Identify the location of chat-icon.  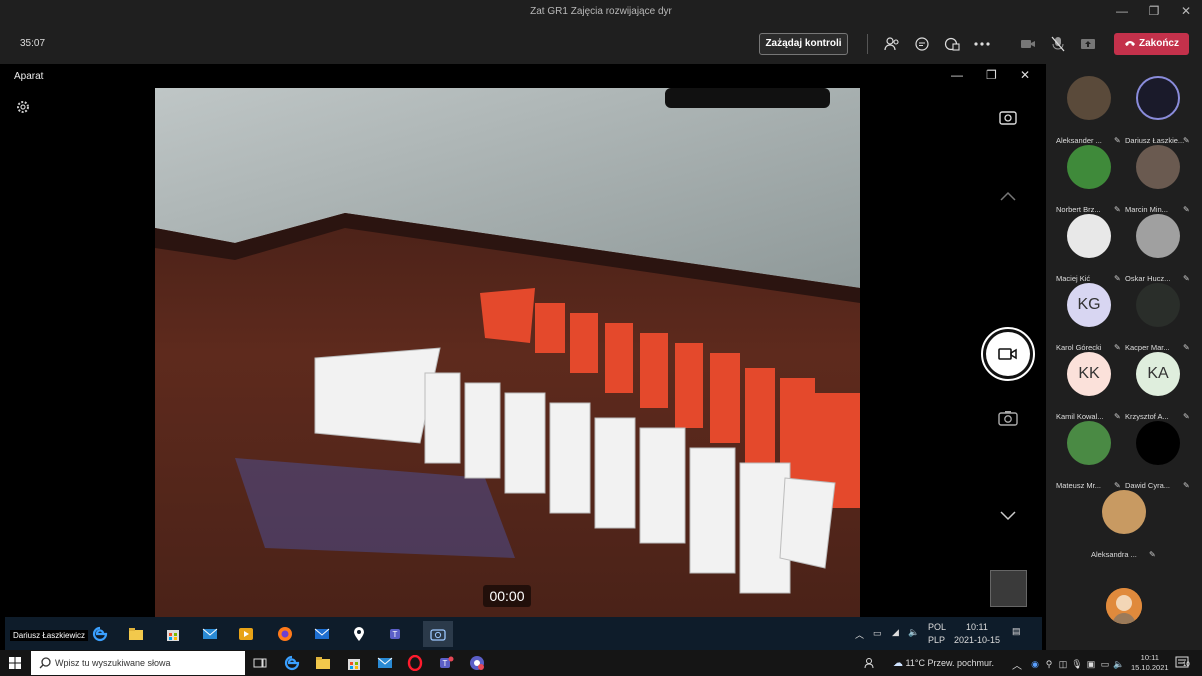
(922, 44).